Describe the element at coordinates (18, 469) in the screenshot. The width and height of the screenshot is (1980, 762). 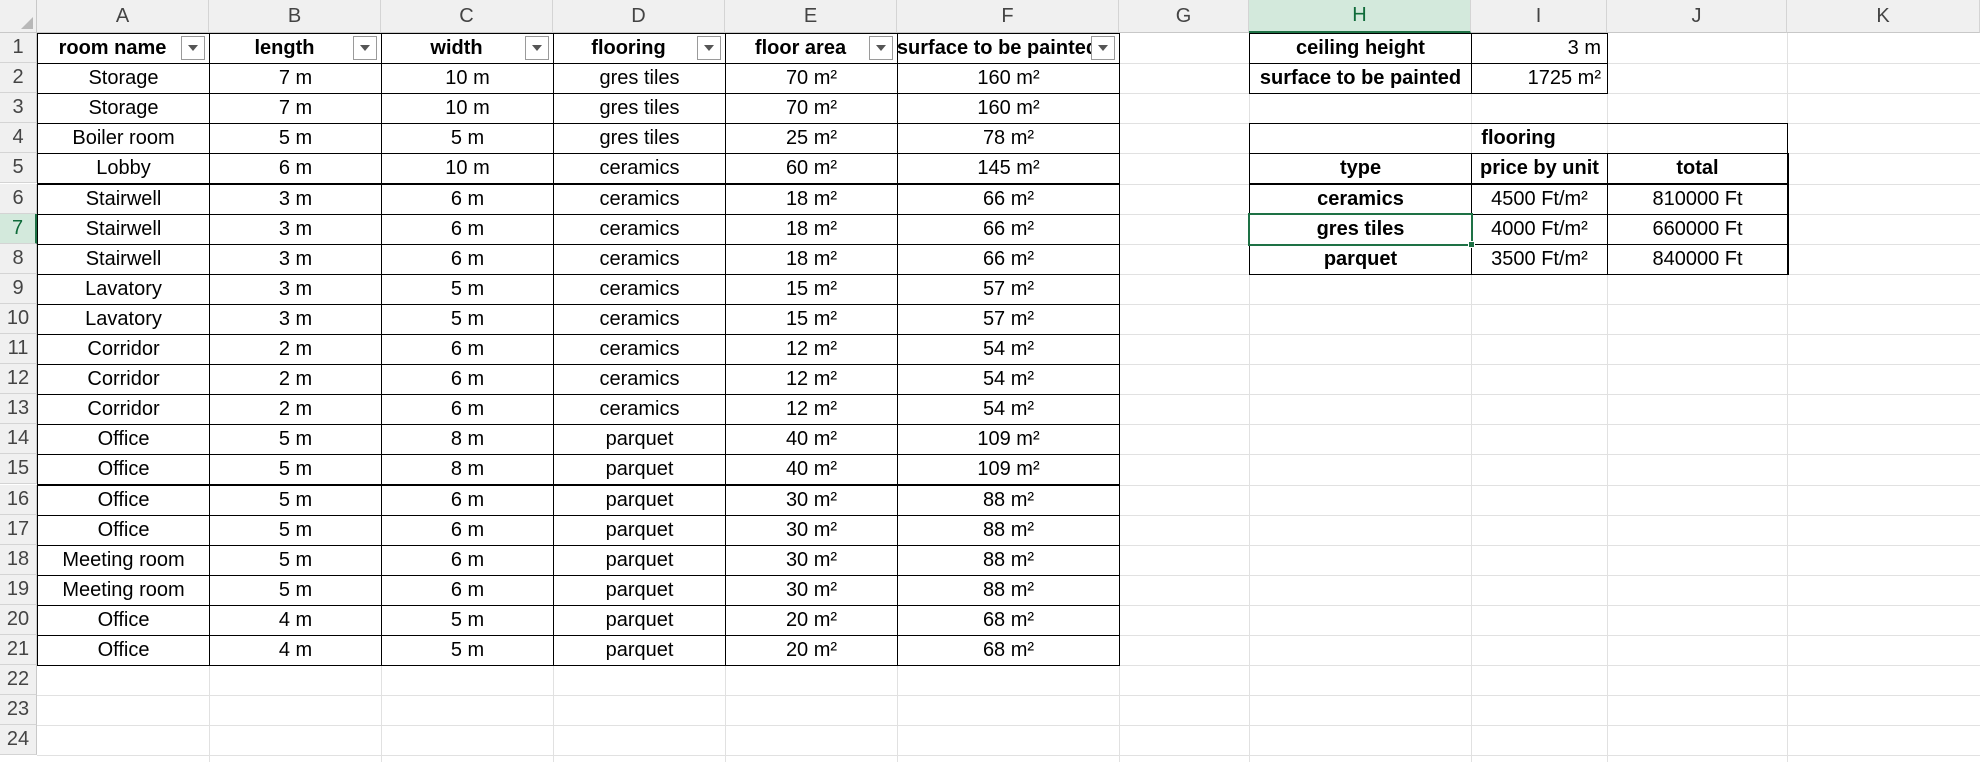
I see `row-header-15: 15` at that location.